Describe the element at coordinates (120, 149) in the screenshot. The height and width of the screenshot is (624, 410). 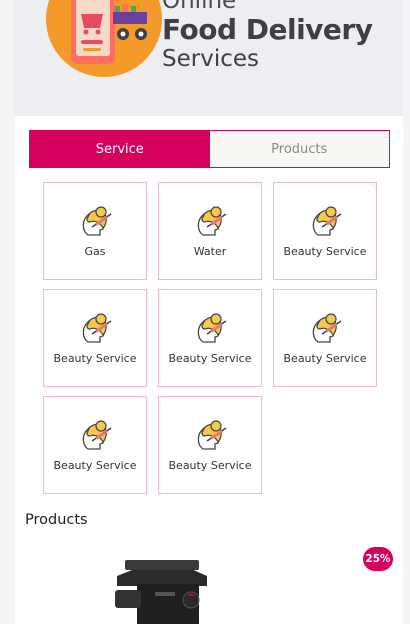
I see `tab-service: Service` at that location.